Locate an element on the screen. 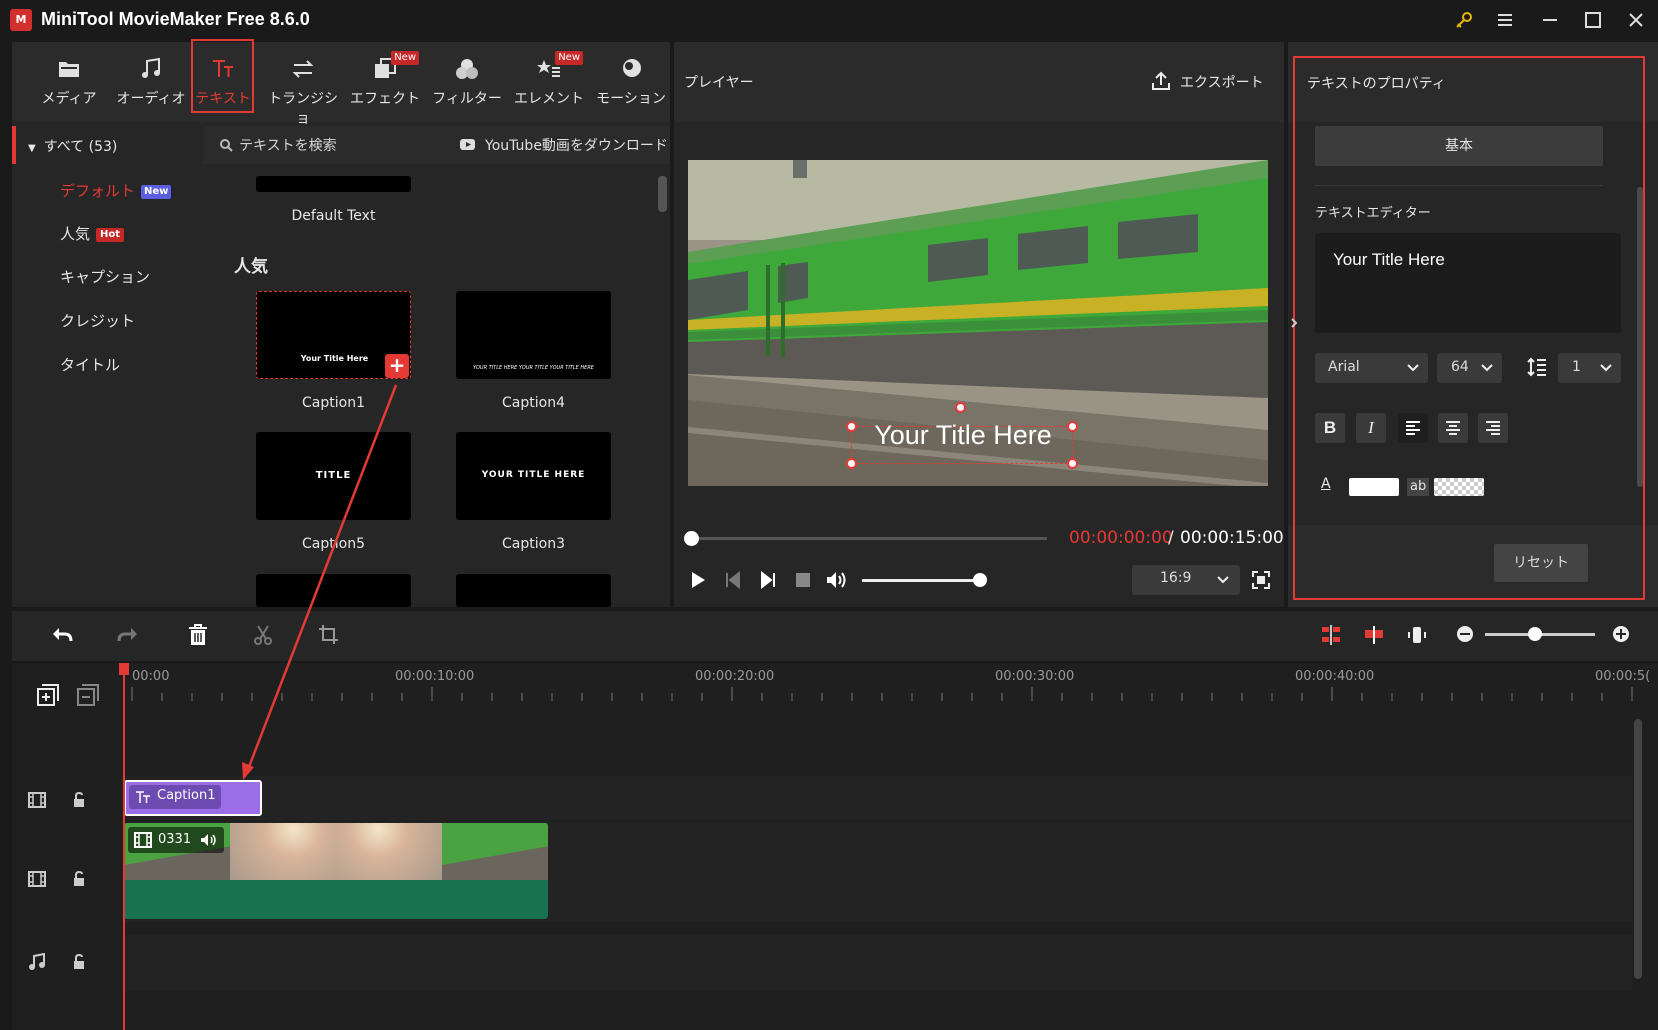 This screenshot has width=1658, height=1030. progress-track is located at coordinates (868, 538).